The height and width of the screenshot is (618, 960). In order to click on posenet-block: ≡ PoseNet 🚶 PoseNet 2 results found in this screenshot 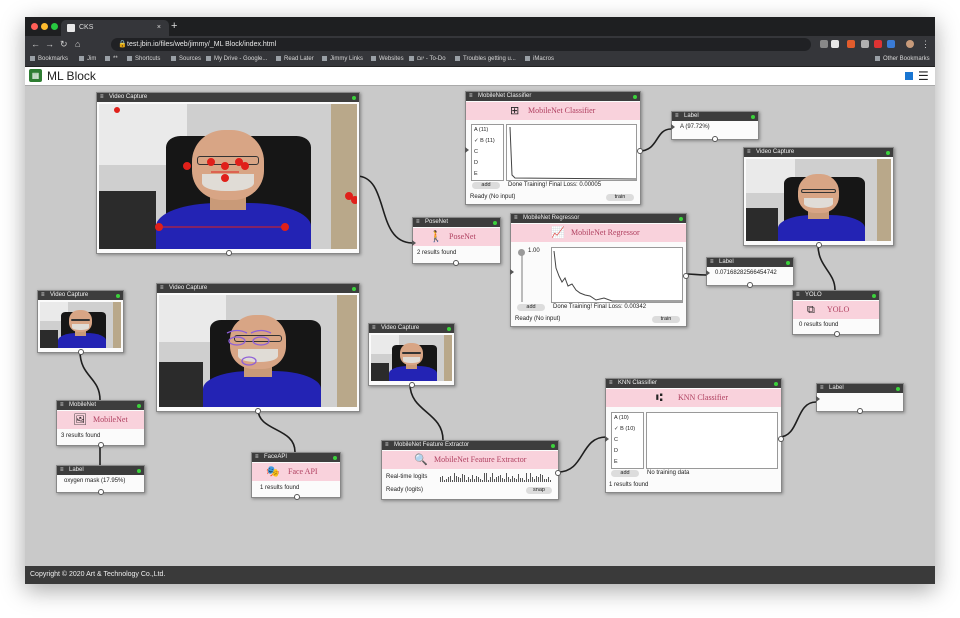, I will do `click(456, 241)`.